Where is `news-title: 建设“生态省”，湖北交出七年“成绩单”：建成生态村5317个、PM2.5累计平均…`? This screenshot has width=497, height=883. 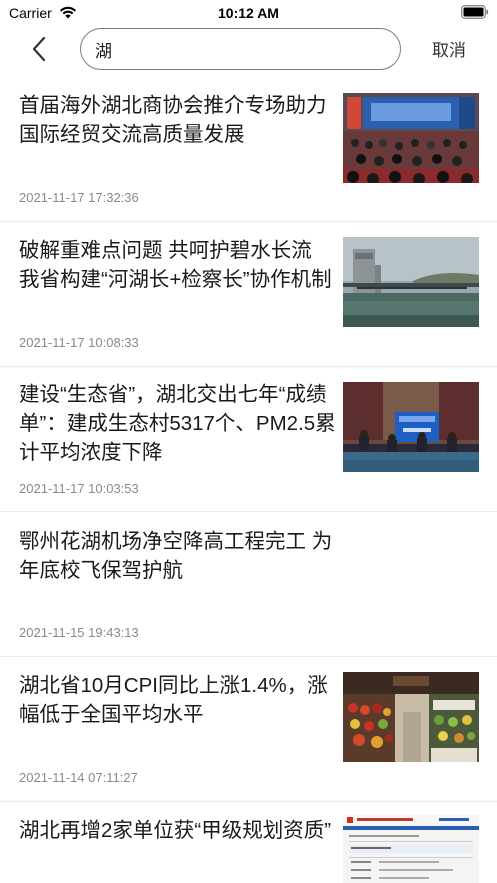 news-title: 建设“生态省”，湖北交出七年“成绩单”：建成生态村5317个、PM2.5累计平均… is located at coordinates (177, 423).